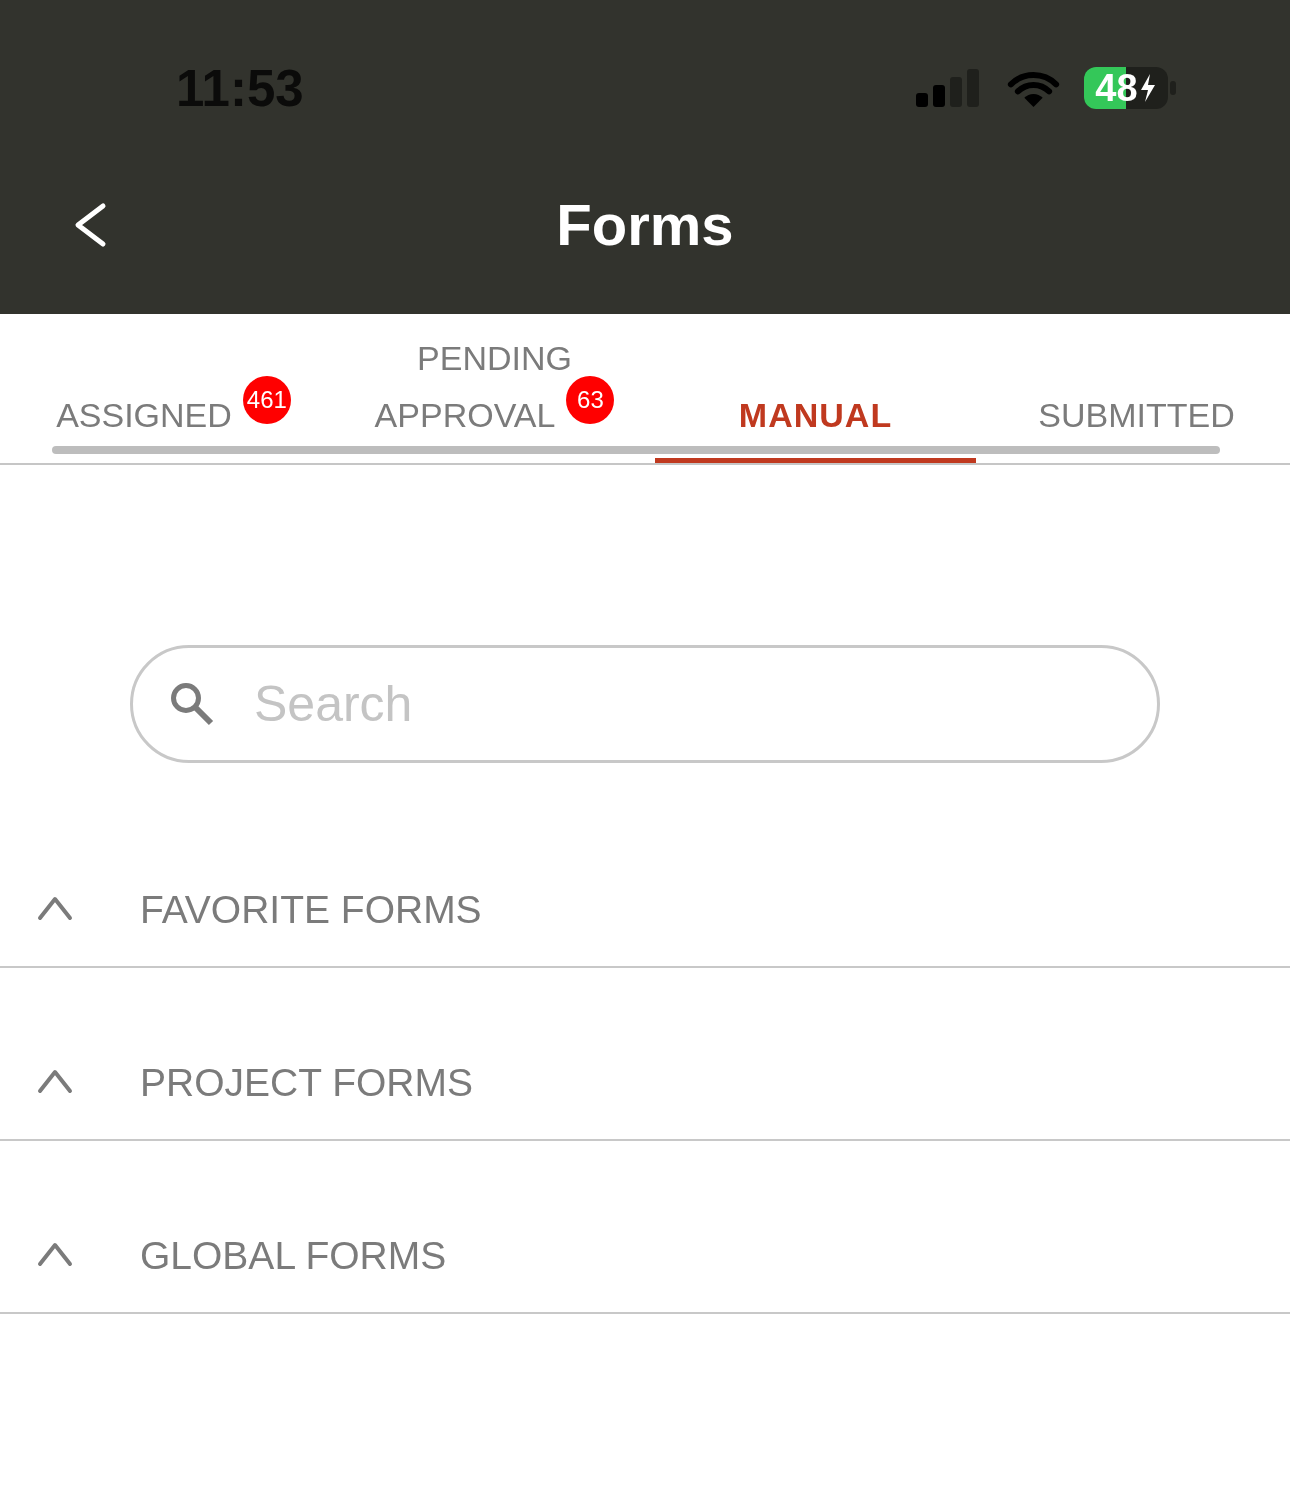 This screenshot has width=1290, height=1486. What do you see at coordinates (948, 88) in the screenshot?
I see `signal-icon` at bounding box center [948, 88].